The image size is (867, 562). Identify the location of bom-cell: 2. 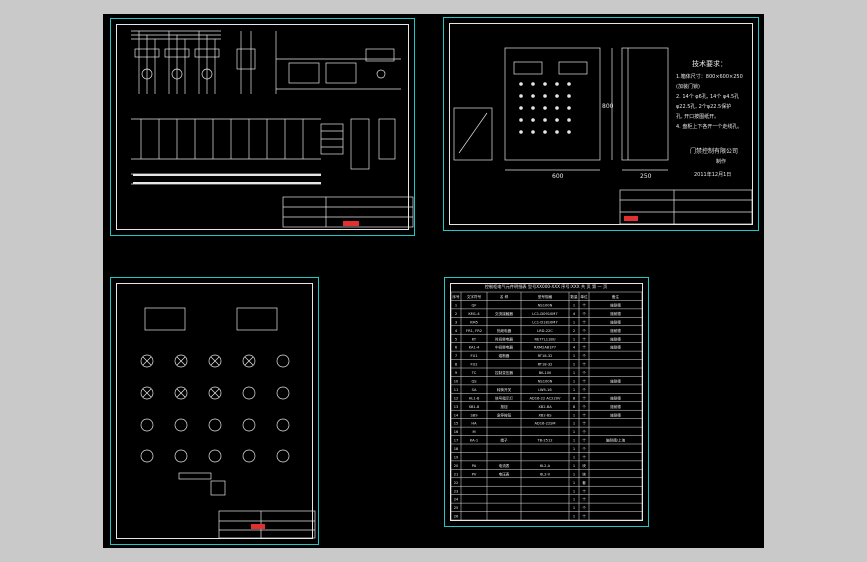
(456, 314).